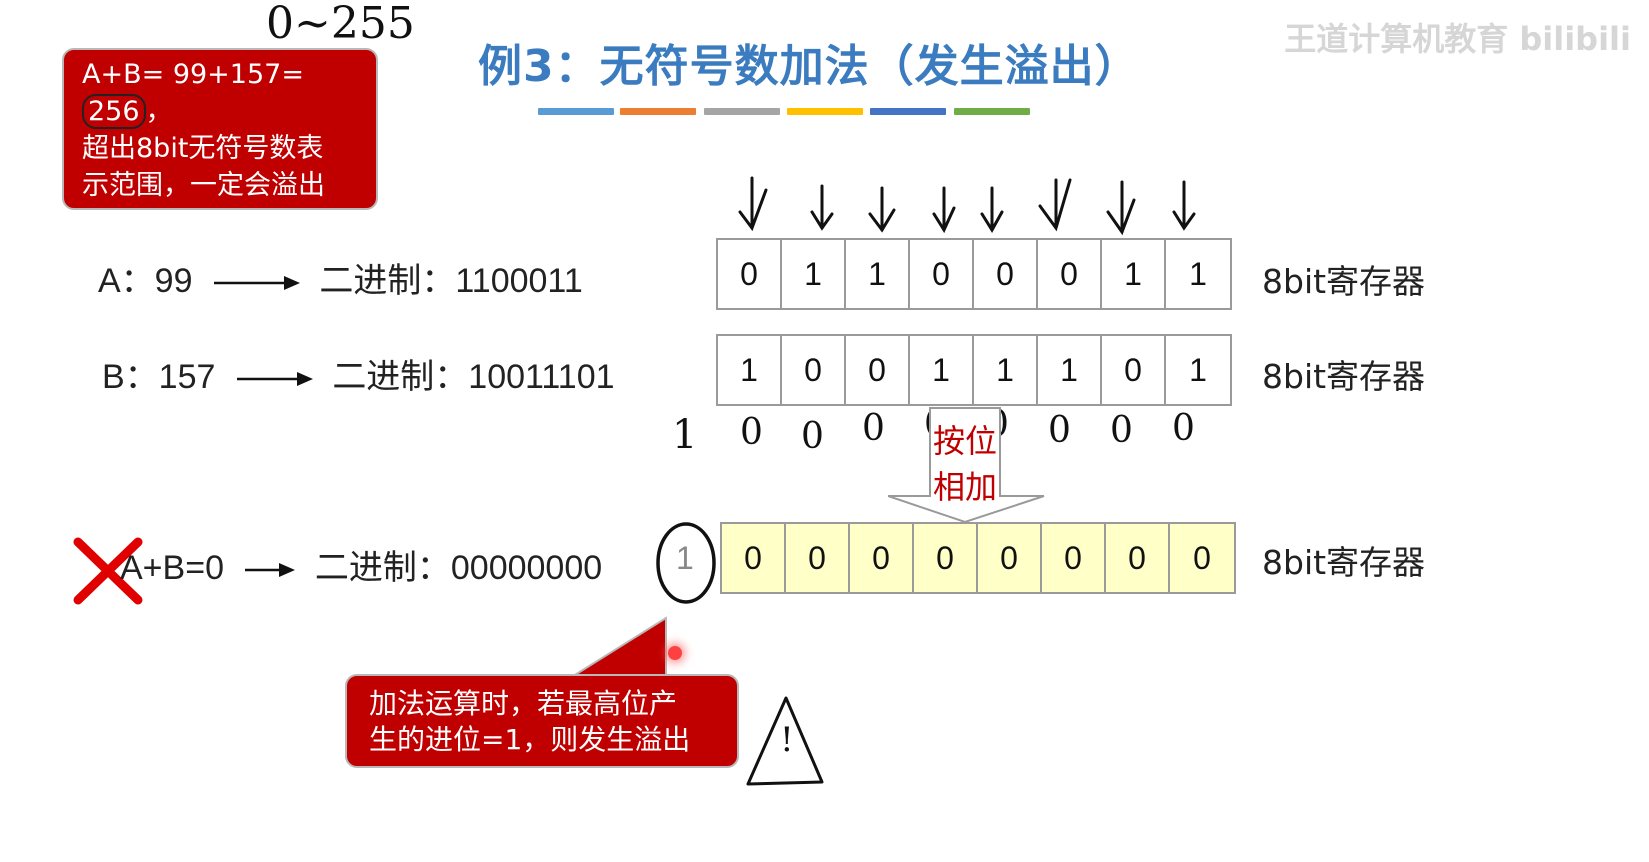  What do you see at coordinates (685, 435) in the screenshot?
I see `carry-out-bit: 1` at bounding box center [685, 435].